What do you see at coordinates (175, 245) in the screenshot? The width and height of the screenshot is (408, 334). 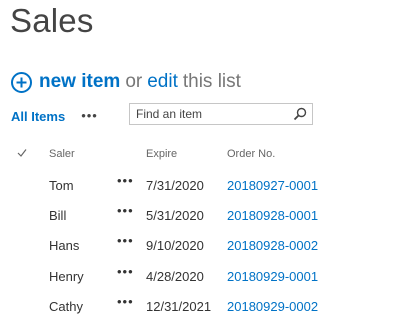 I see `cell-expire: 9/10/2020` at bounding box center [175, 245].